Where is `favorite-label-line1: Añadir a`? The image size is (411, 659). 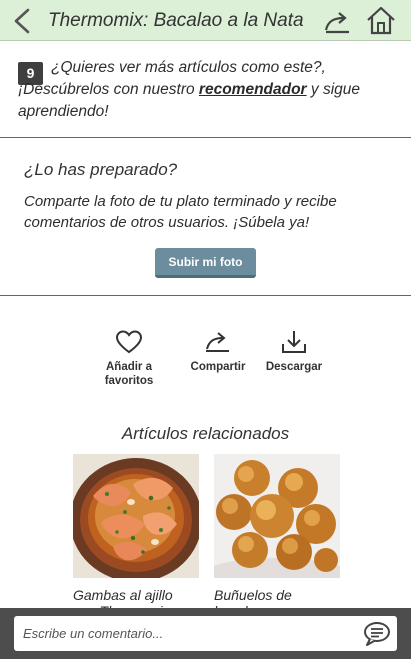
favorite-label-line1: Añadir a is located at coordinates (128, 367).